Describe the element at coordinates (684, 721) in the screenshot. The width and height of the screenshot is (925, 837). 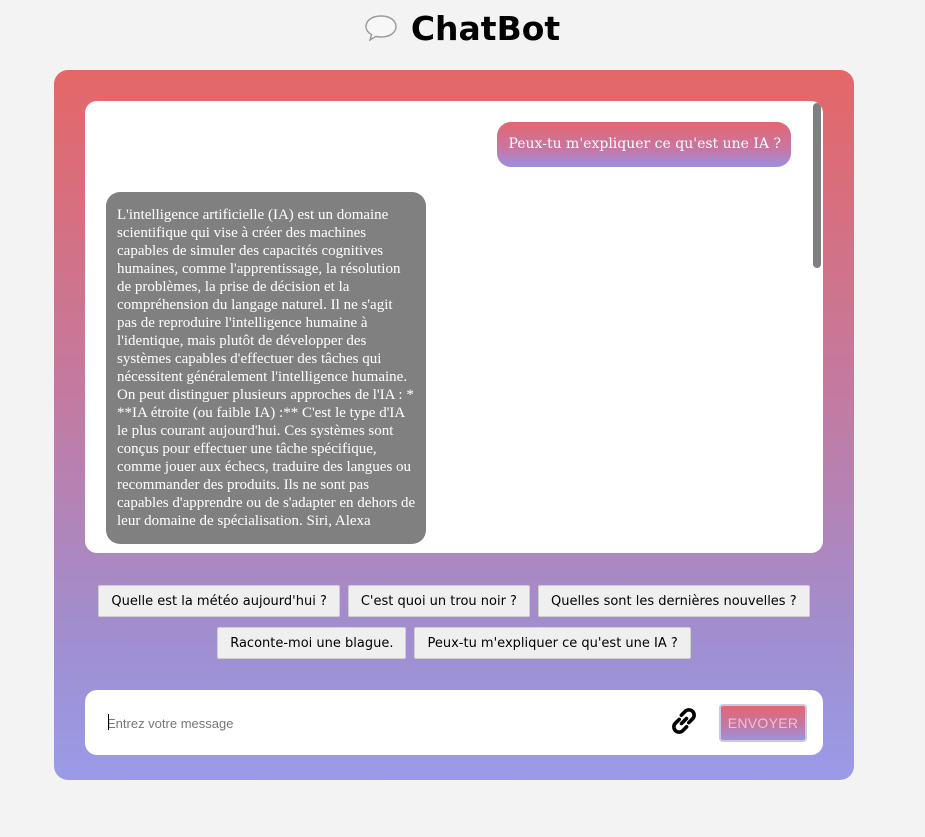
I see `link-icon` at that location.